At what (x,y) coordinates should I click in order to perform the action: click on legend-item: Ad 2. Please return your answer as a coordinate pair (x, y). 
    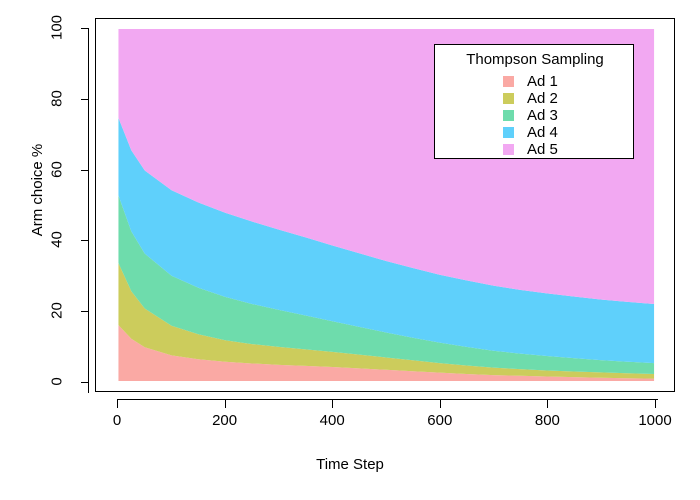
    Looking at the image, I should click on (535, 98).